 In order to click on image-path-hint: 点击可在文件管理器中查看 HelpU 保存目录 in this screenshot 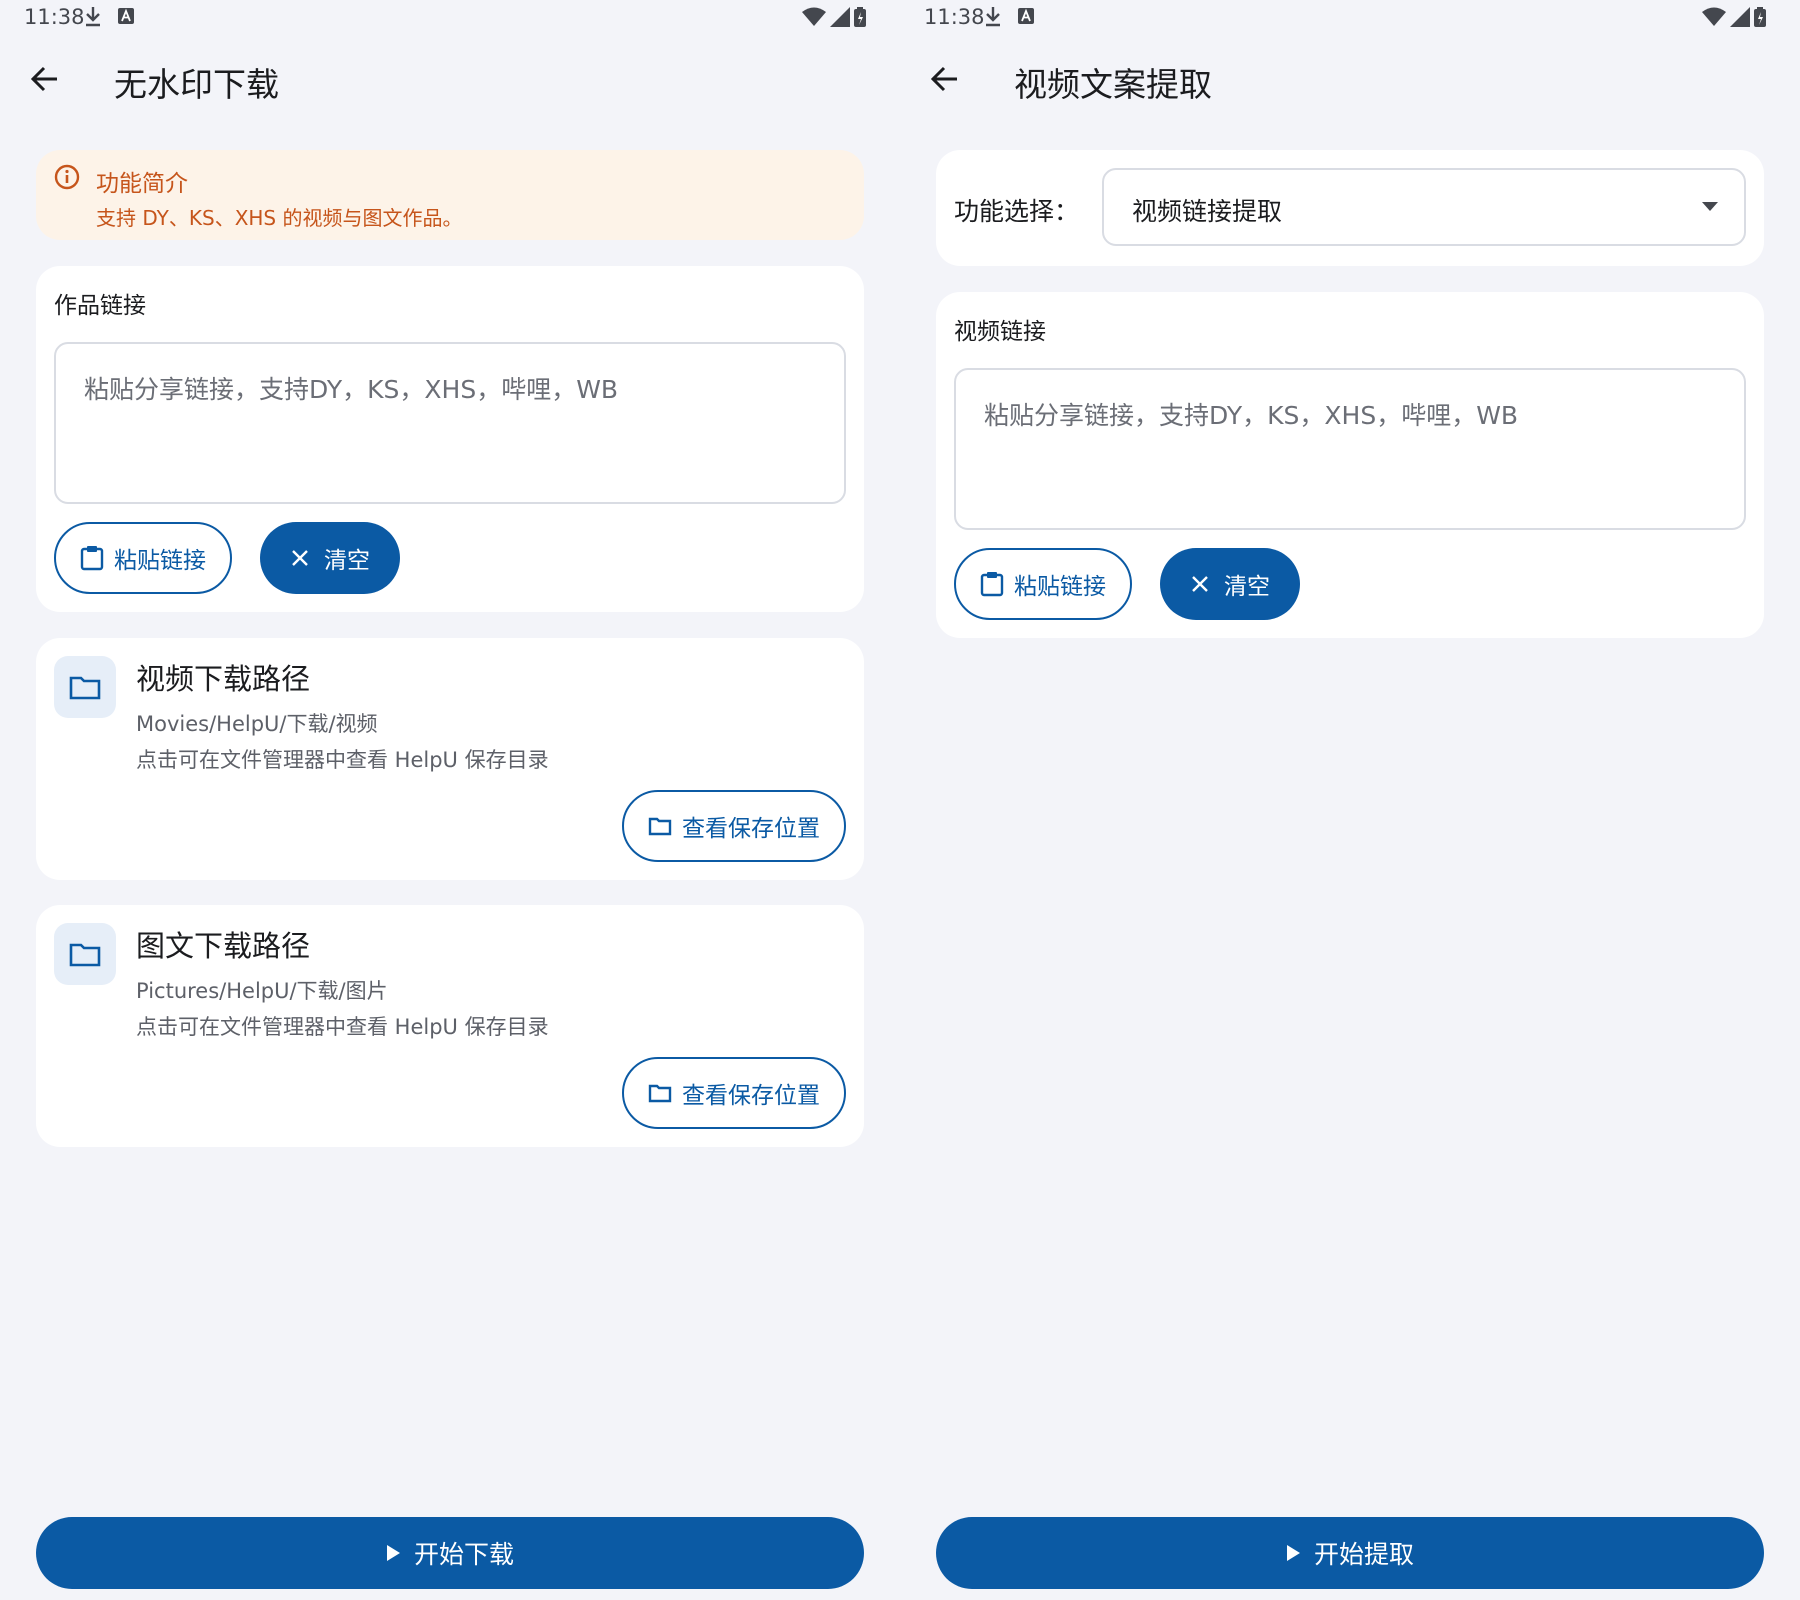, I will do `click(342, 1027)`.